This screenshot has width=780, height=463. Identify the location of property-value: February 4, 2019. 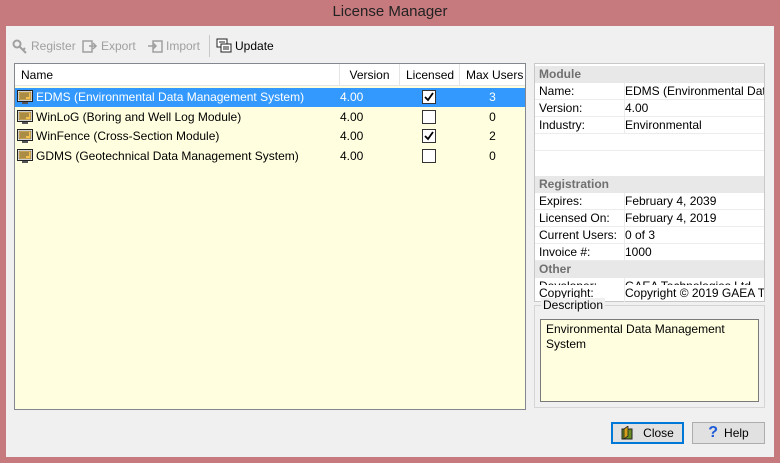
(694, 218).